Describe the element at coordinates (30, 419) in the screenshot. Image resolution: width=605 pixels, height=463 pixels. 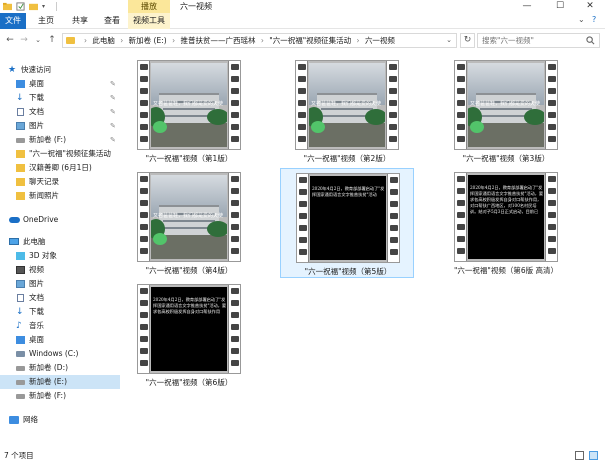
I see `sidebar-item-label: 网络` at that location.